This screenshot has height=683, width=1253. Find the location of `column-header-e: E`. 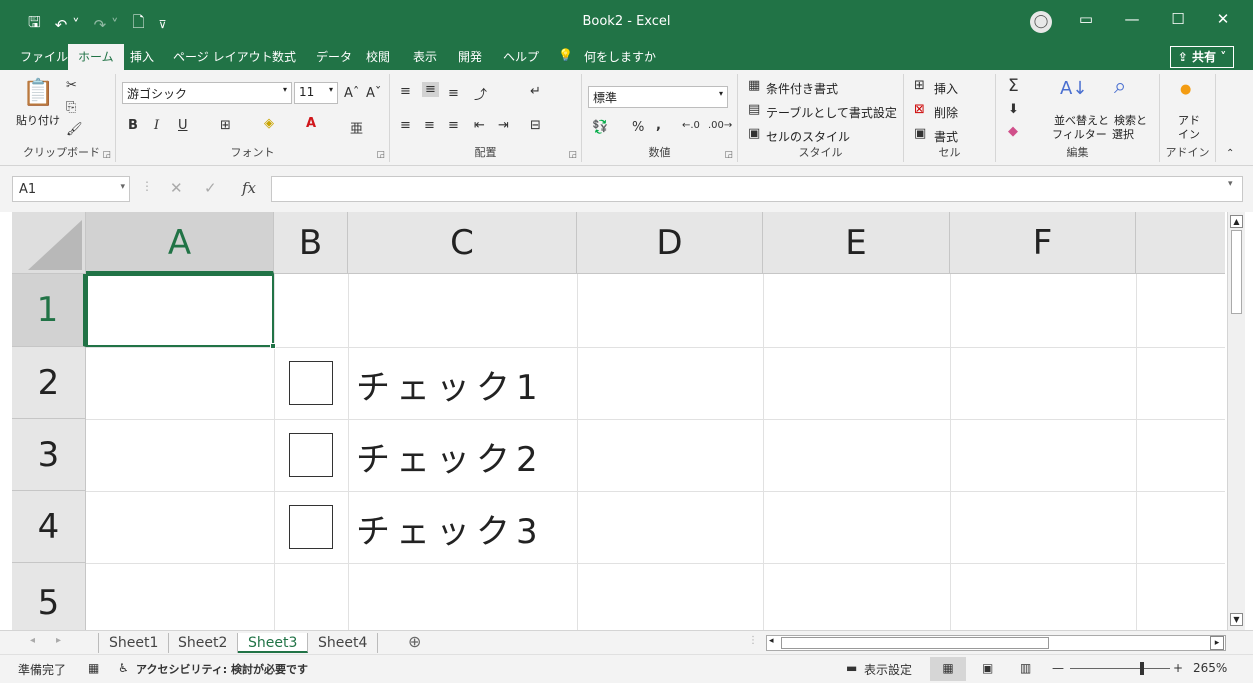

column-header-e: E is located at coordinates (856, 243).